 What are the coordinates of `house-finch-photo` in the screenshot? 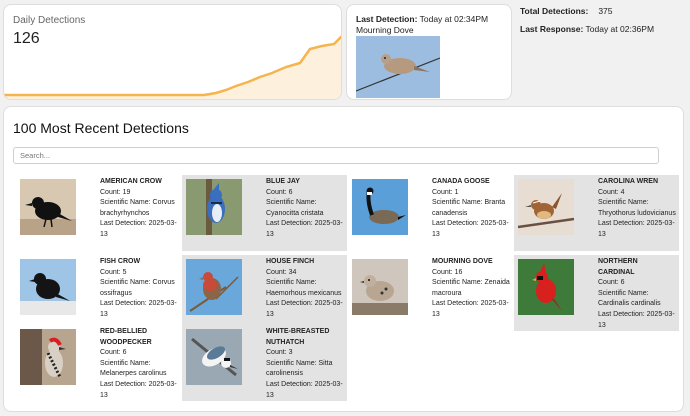 It's located at (214, 287).